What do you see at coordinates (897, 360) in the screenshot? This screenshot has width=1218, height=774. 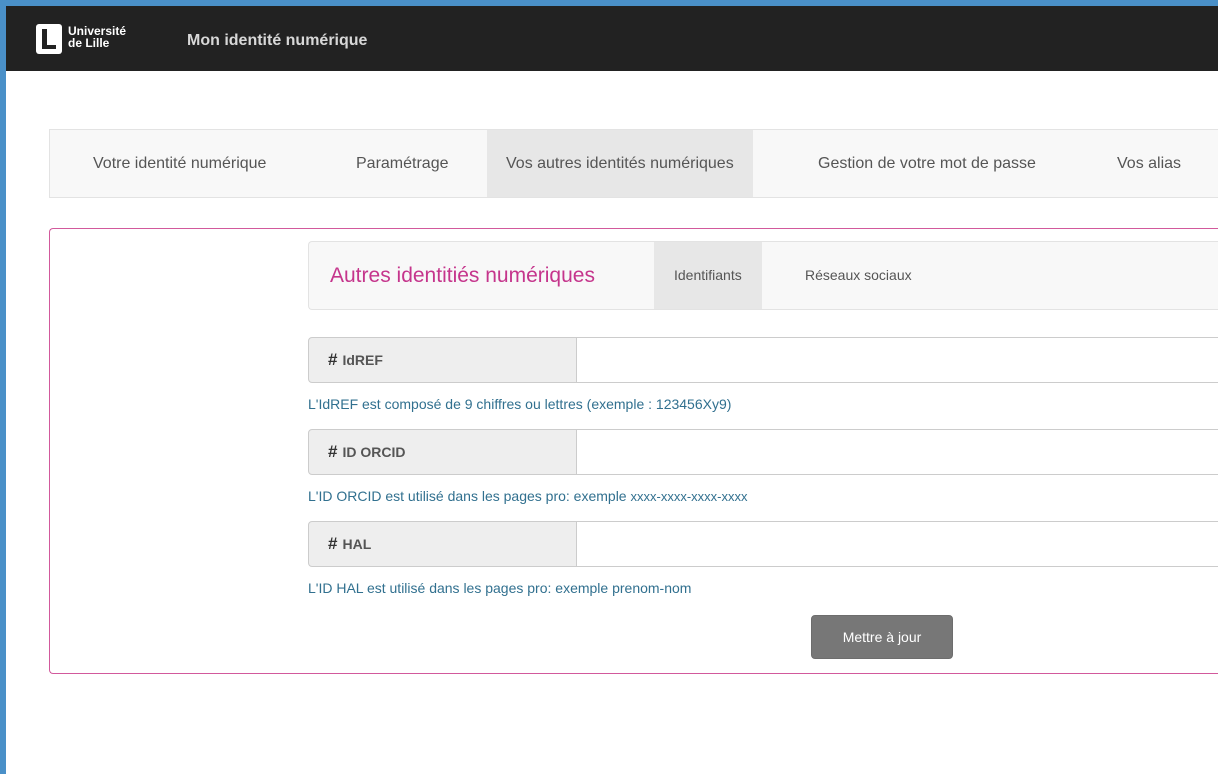 I see `idref-input` at bounding box center [897, 360].